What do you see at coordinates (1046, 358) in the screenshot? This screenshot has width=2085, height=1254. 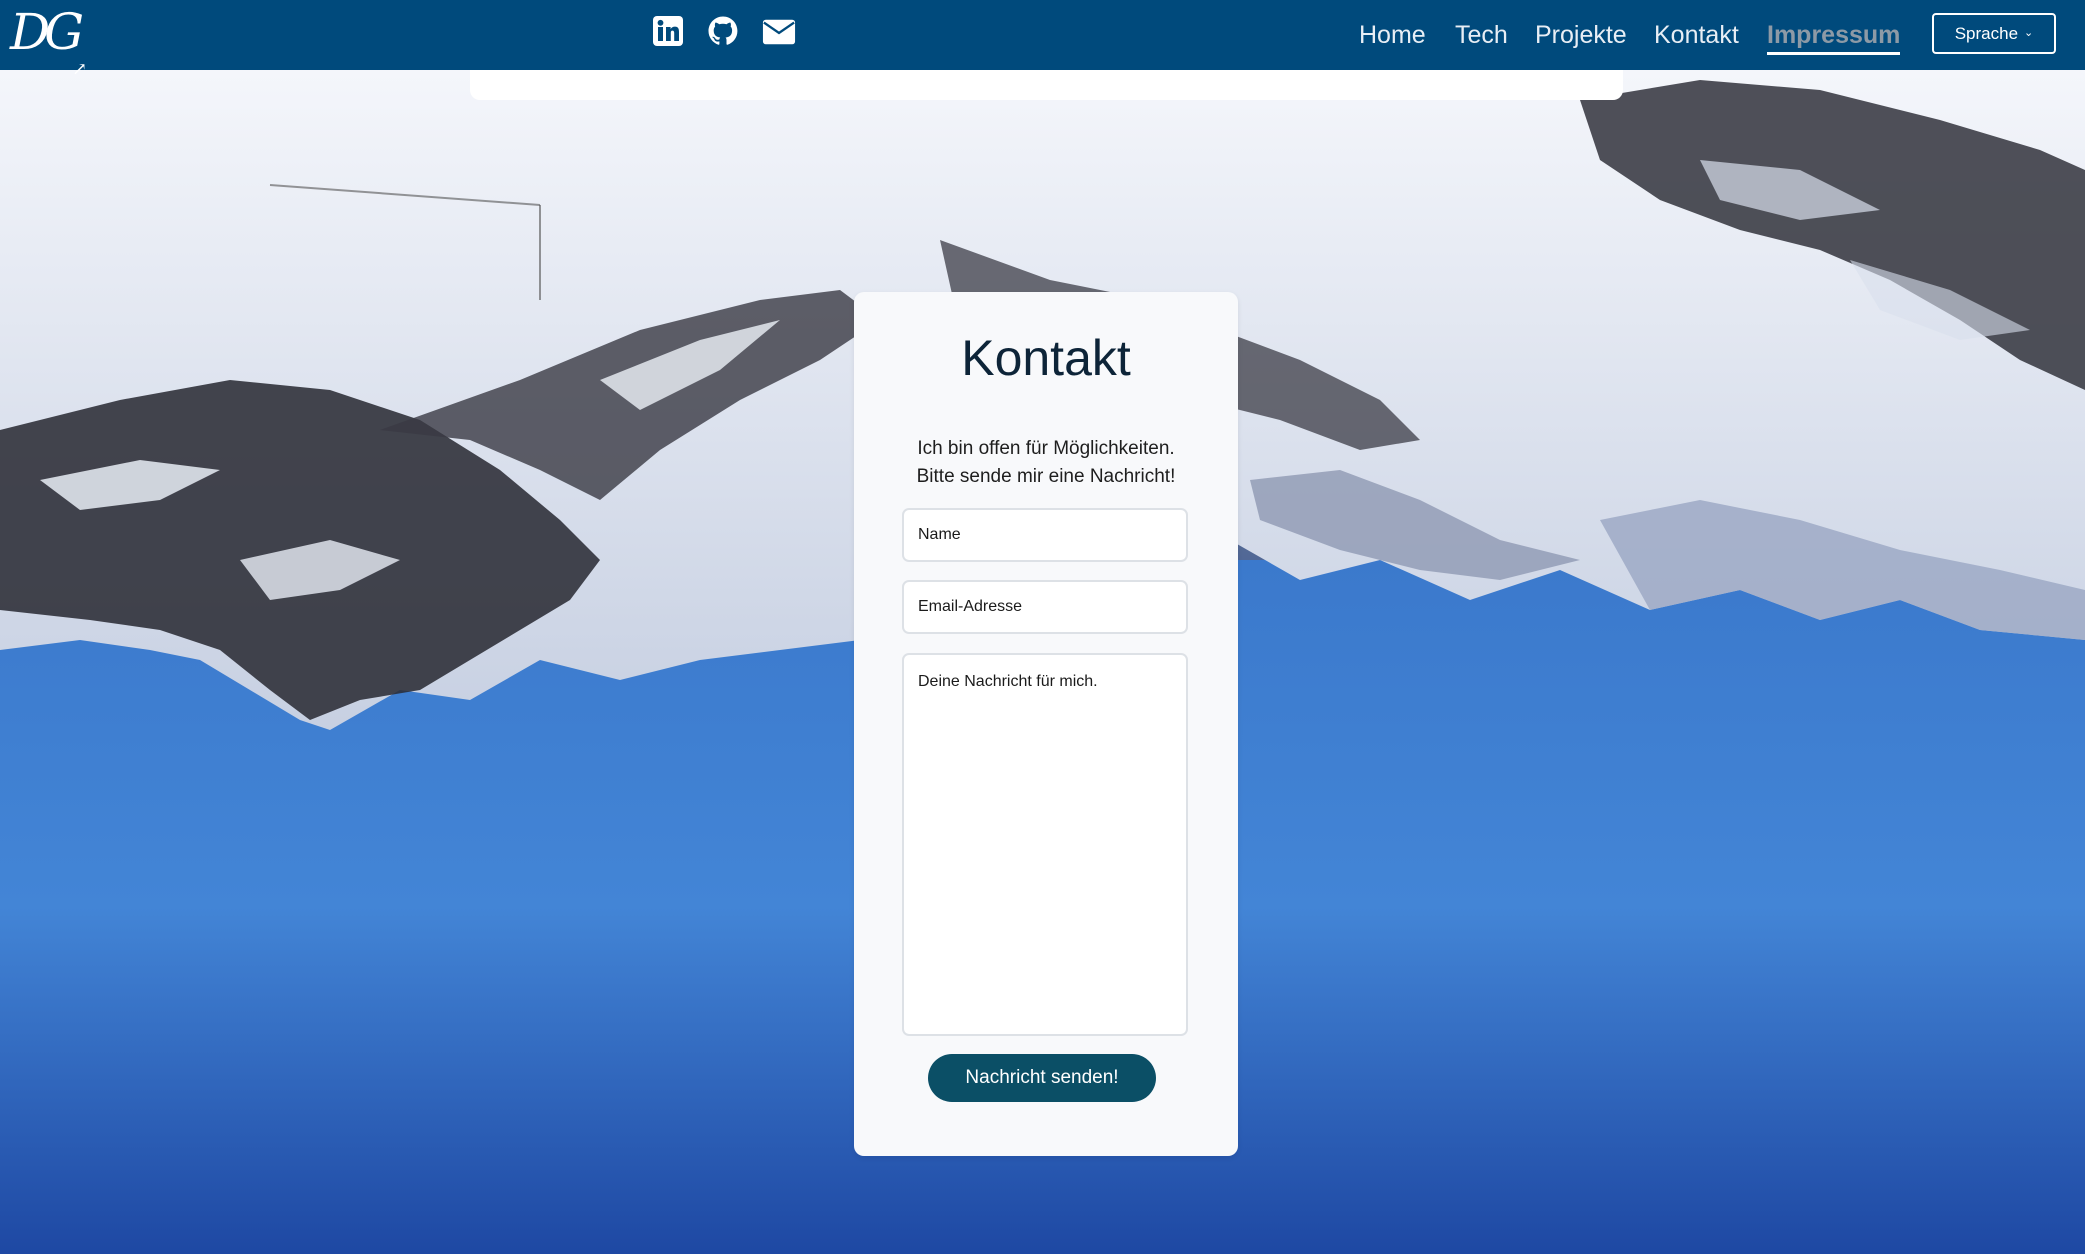 I see `contact-title: Kontakt` at bounding box center [1046, 358].